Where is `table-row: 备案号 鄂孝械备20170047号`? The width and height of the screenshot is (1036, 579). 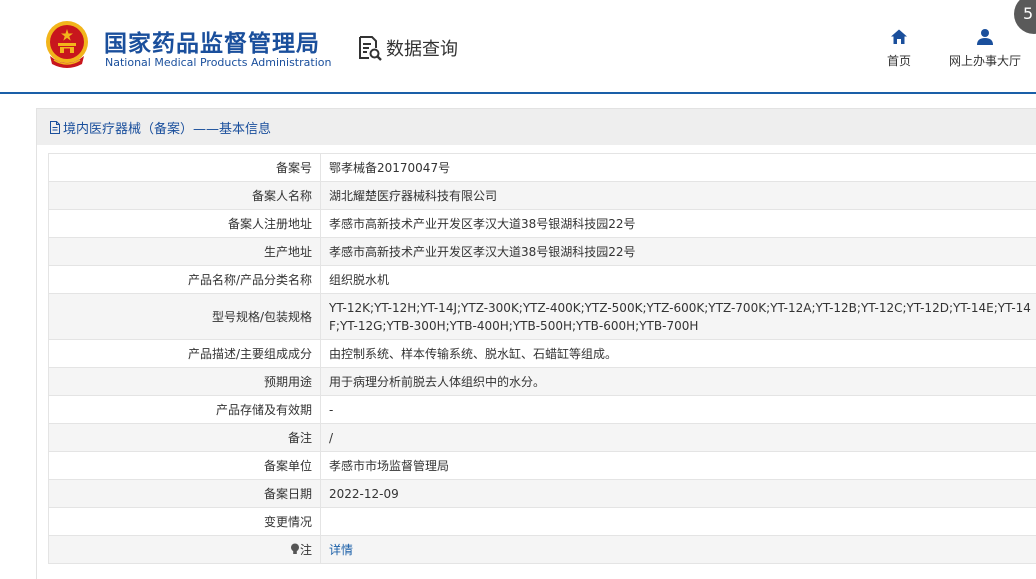 table-row: 备案号 鄂孝械备20170047号 is located at coordinates (542, 167).